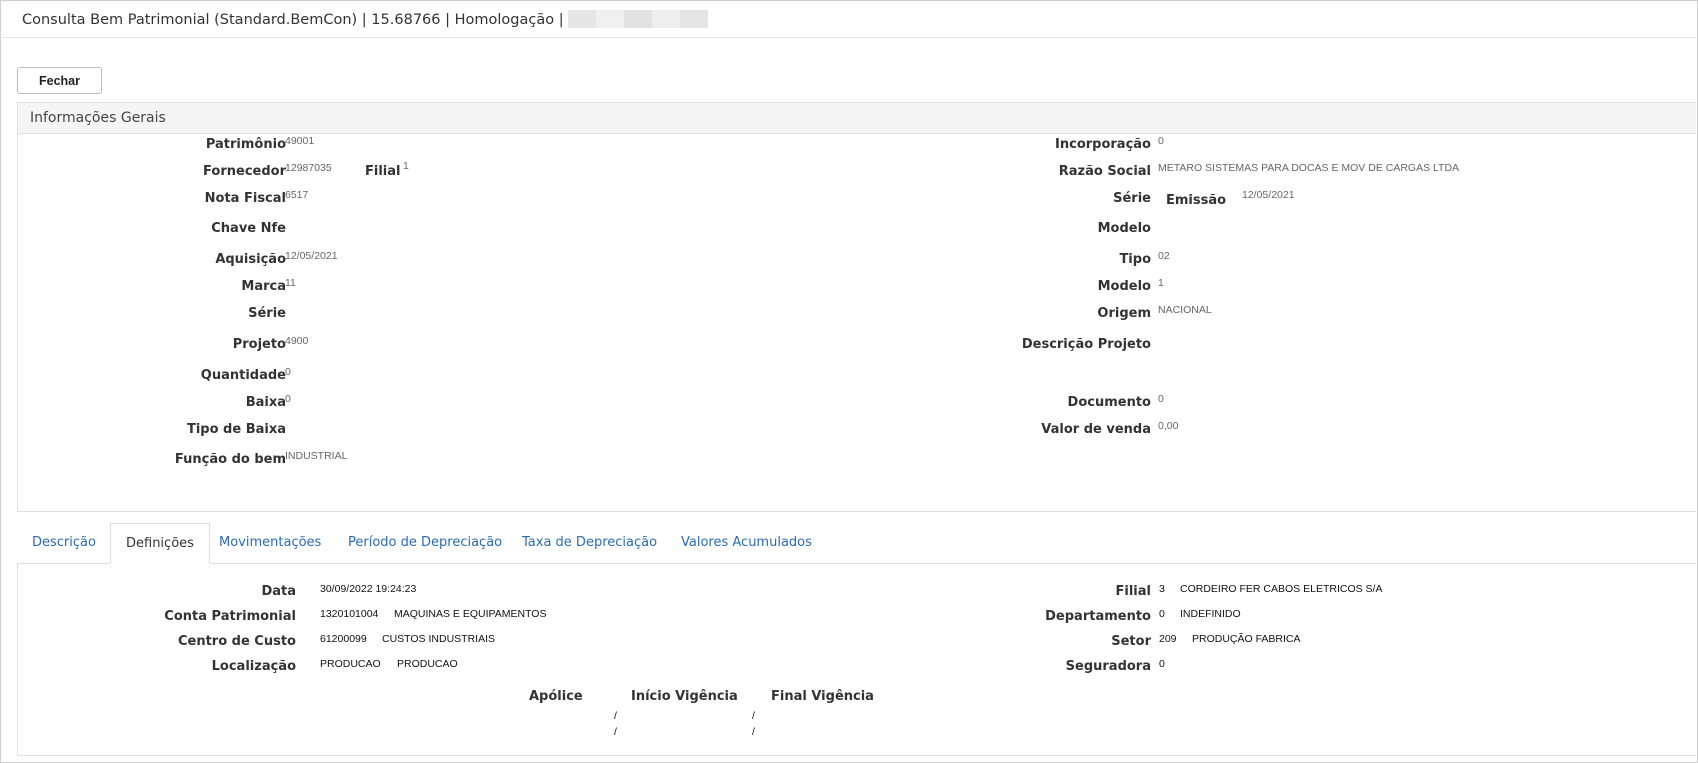  Describe the element at coordinates (857, 118) in the screenshot. I see `panel-title: Informações Gerais` at that location.